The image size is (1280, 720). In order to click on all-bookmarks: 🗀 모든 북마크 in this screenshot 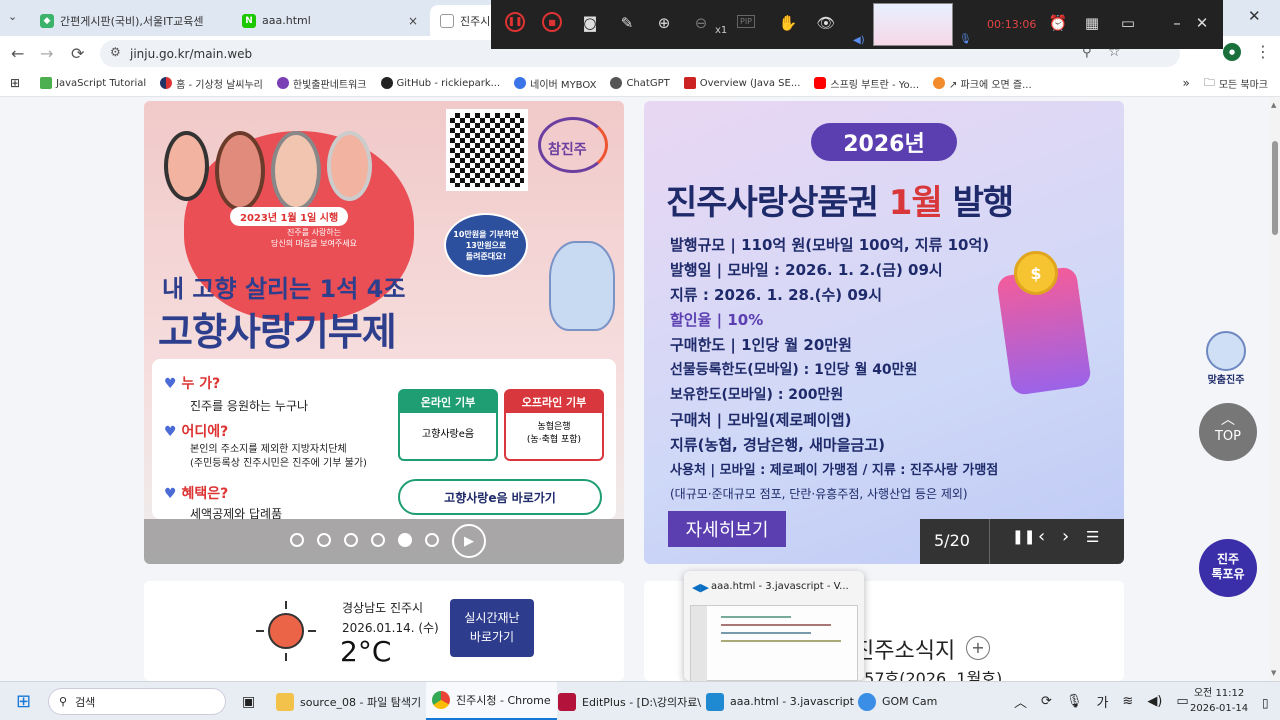, I will do `click(1236, 83)`.